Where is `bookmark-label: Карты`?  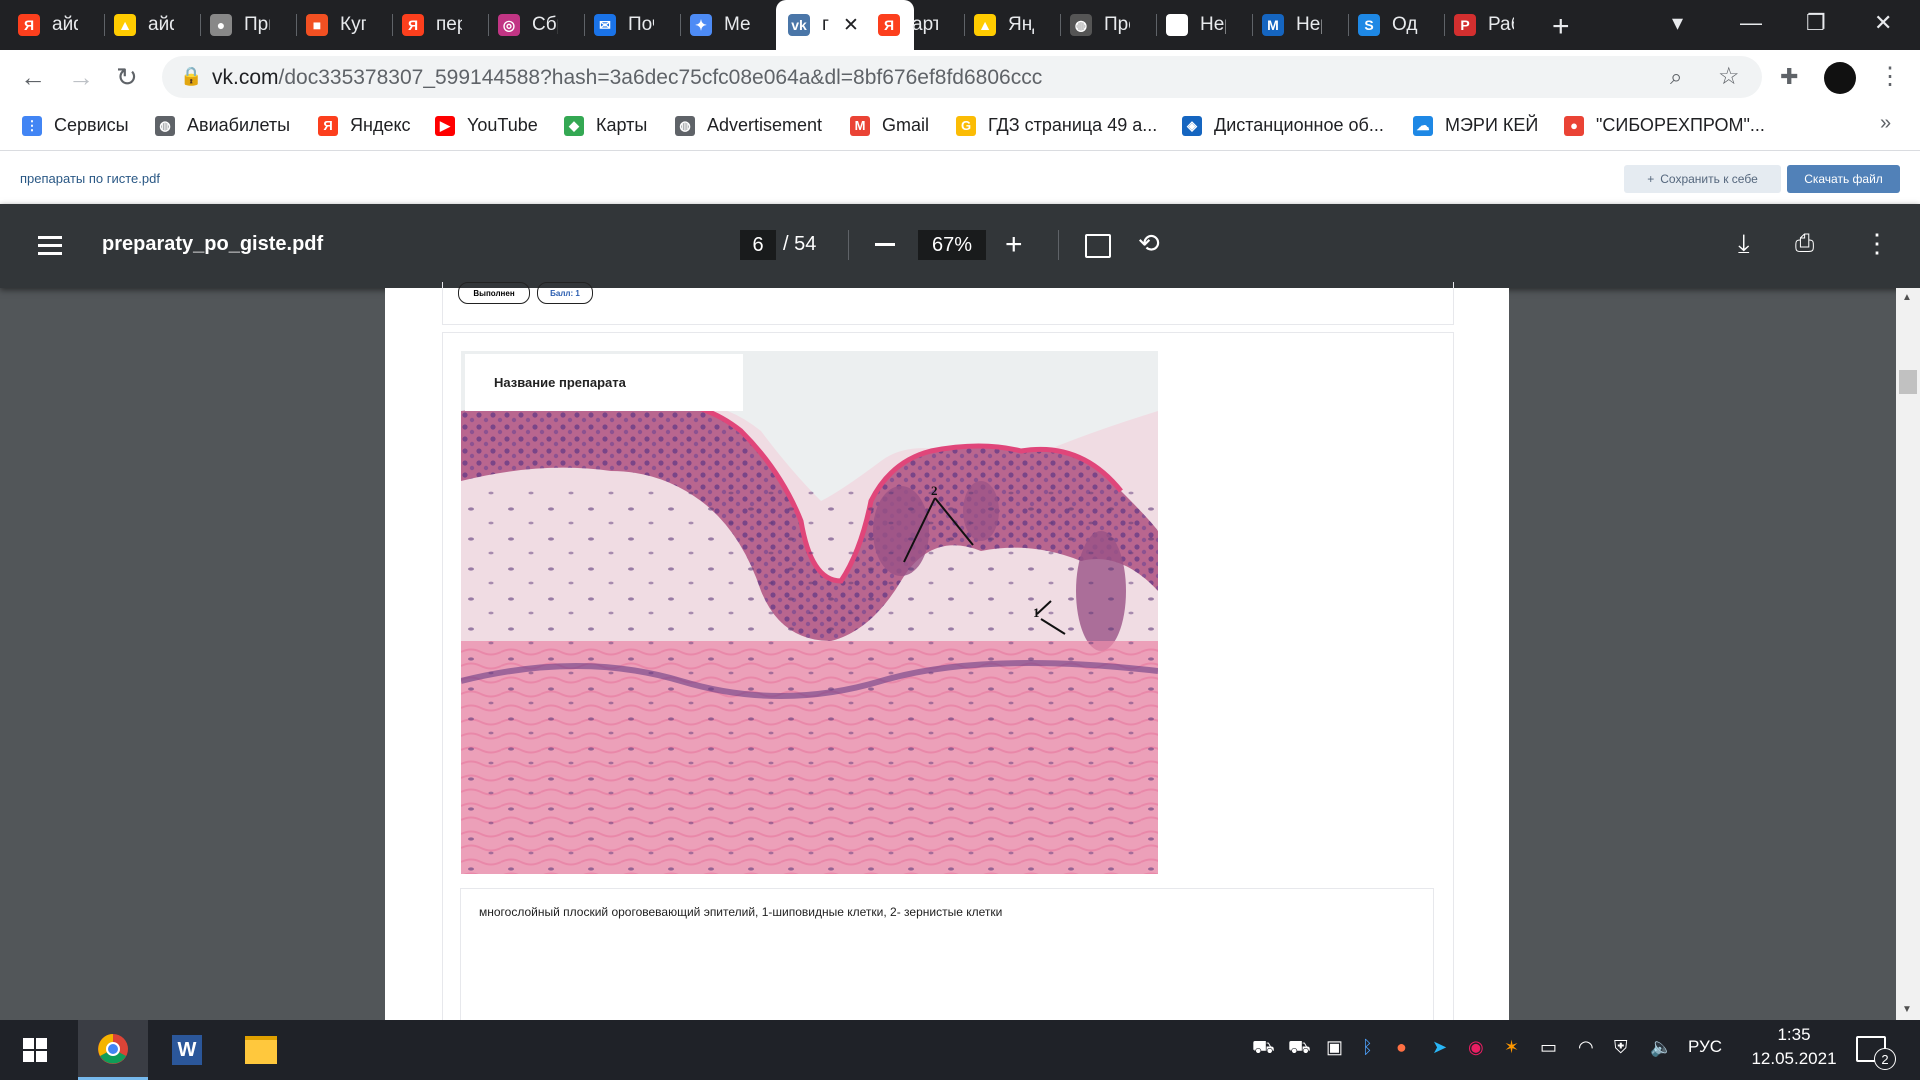
bookmark-label: Карты is located at coordinates (622, 125).